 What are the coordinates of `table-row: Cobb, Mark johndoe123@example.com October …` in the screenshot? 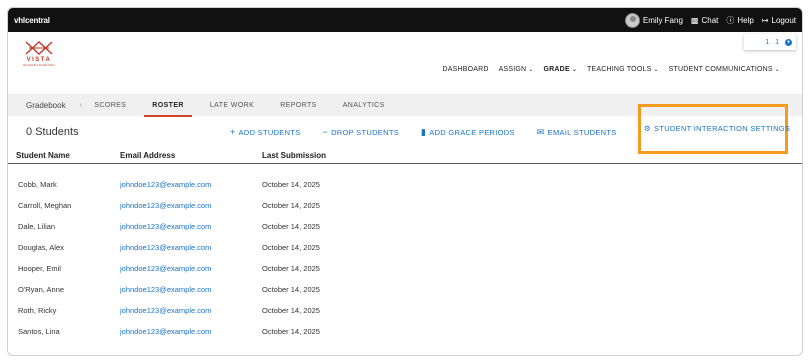 It's located at (405, 184).